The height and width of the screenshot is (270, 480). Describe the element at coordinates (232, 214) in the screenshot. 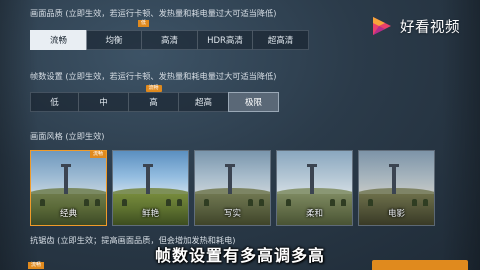

I see `style-option-label: 写实` at that location.